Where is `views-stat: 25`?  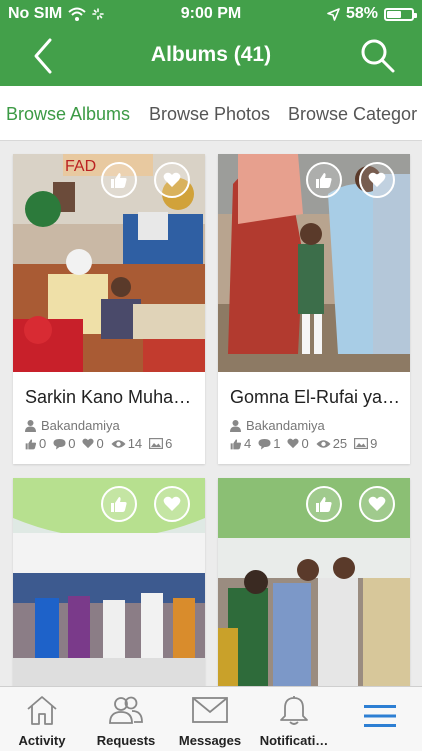 views-stat: 25 is located at coordinates (331, 443).